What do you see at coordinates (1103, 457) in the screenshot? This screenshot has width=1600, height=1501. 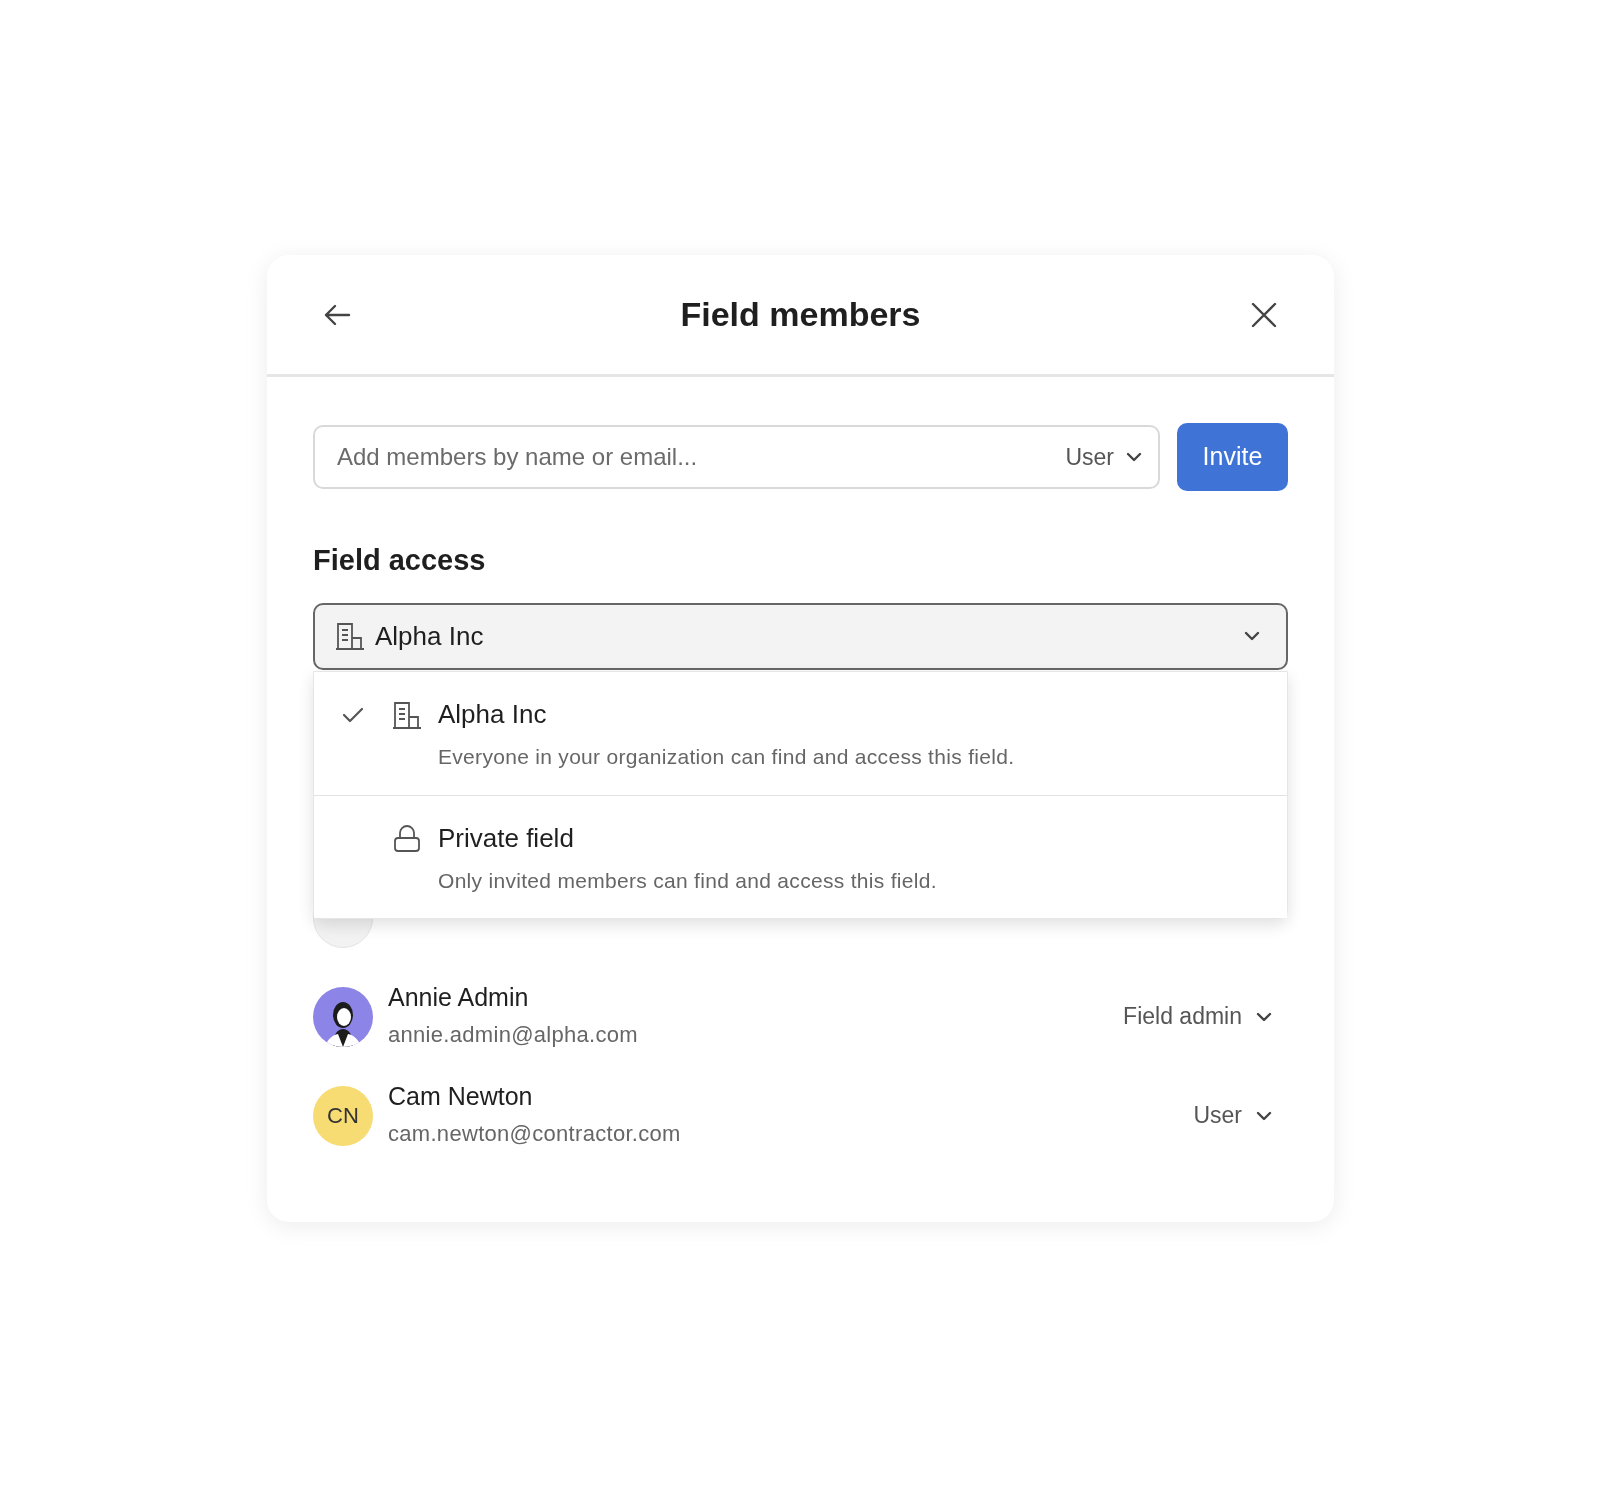 I see `role-dropdown: User` at bounding box center [1103, 457].